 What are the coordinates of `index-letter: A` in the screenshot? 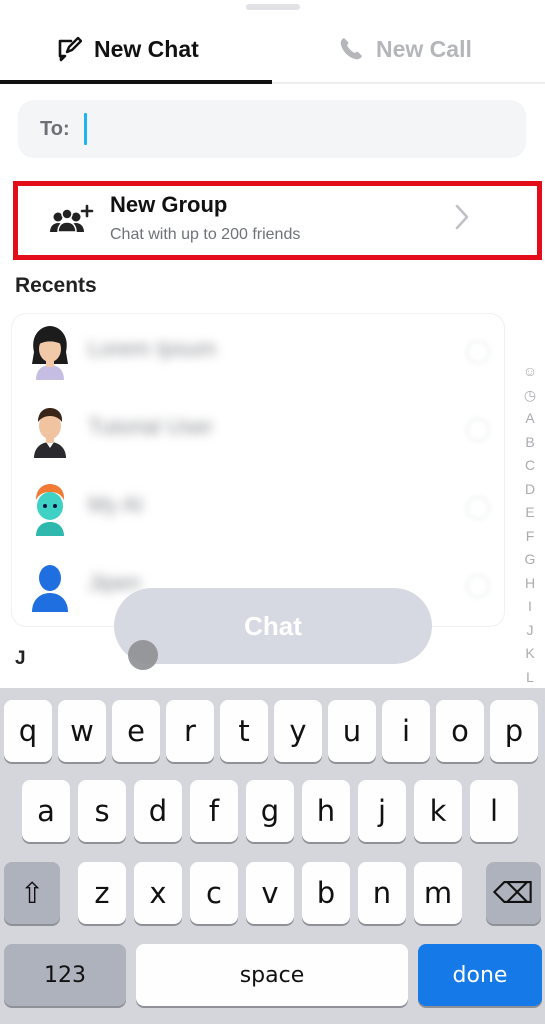 It's located at (529, 418).